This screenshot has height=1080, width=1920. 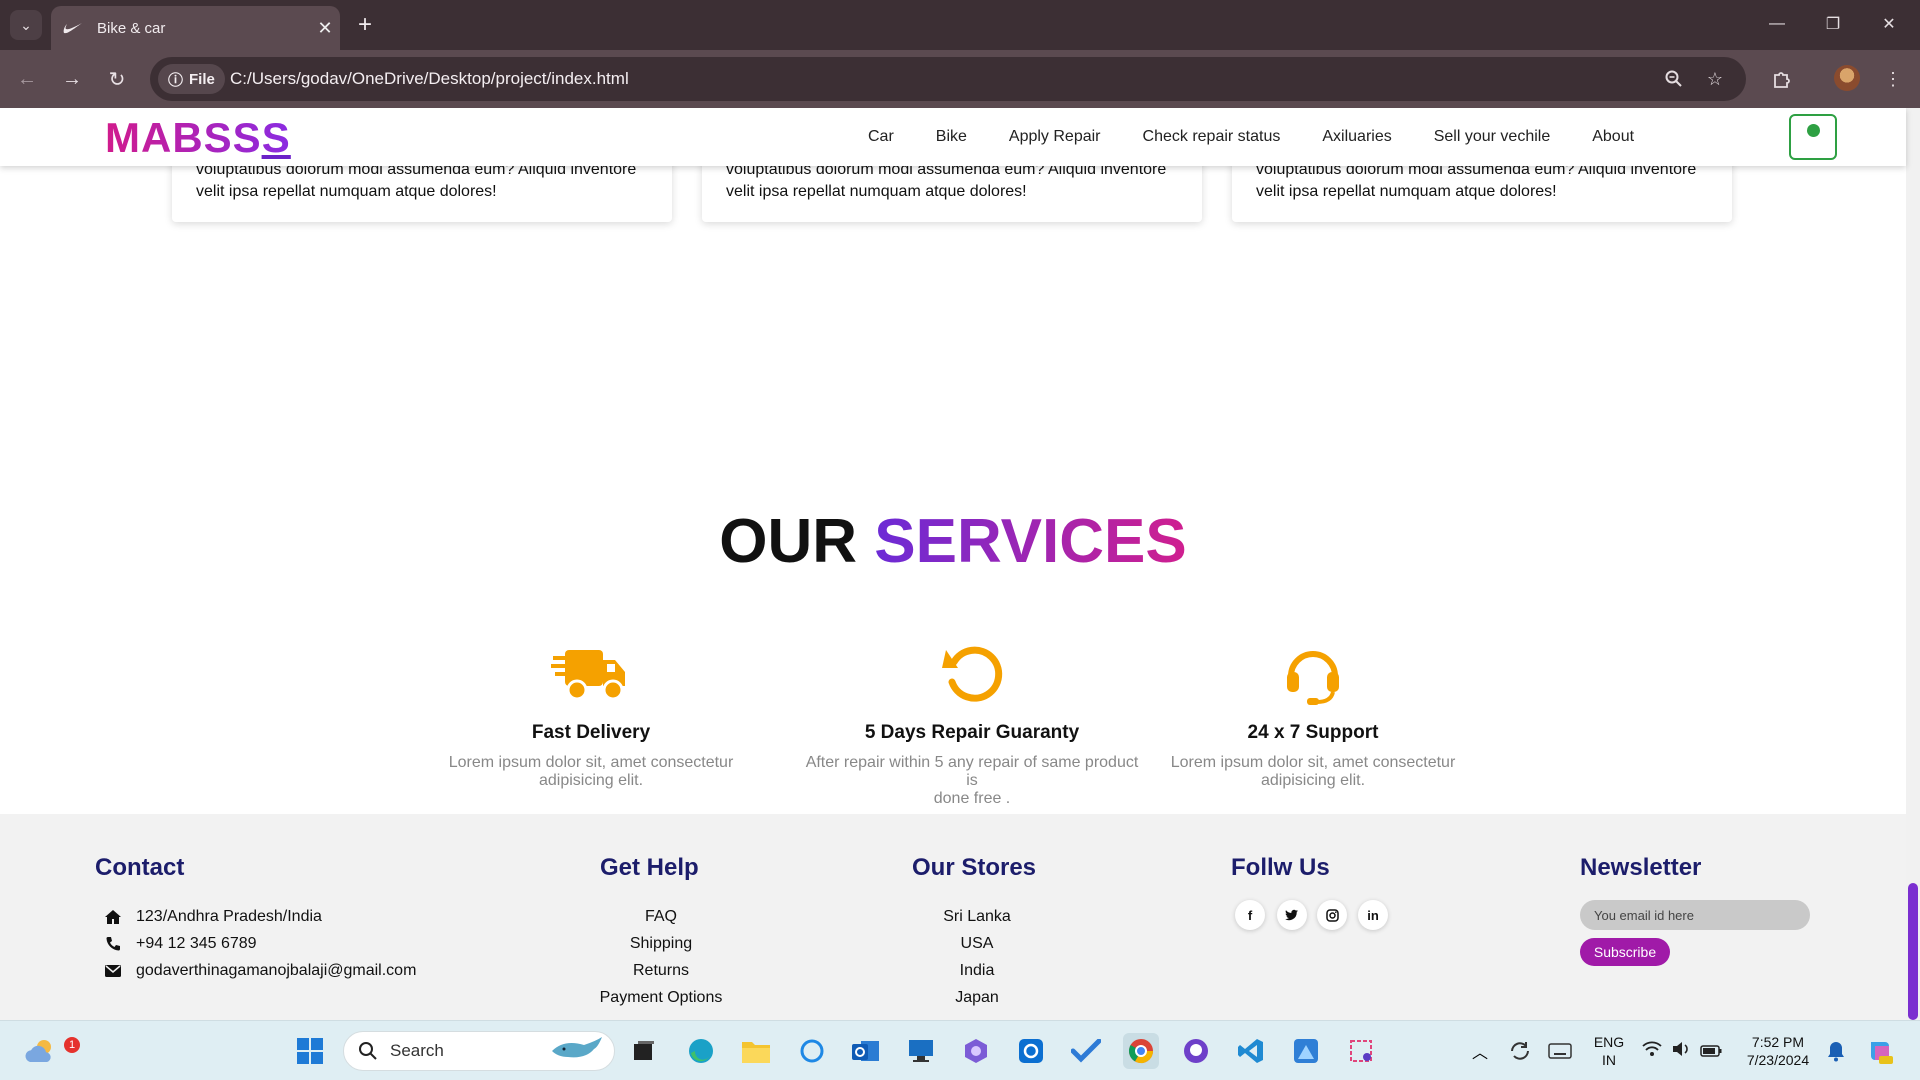 What do you see at coordinates (325, 28) in the screenshot?
I see `tab-close-icon: ✕` at bounding box center [325, 28].